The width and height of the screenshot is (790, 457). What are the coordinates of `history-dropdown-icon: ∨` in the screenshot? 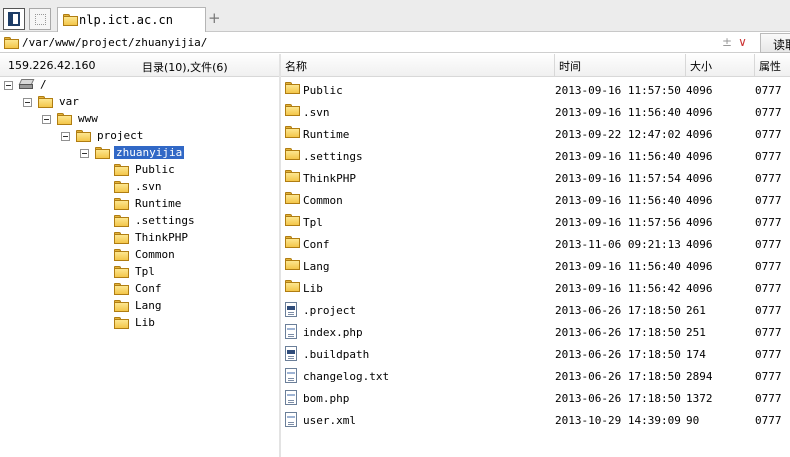 It's located at (742, 42).